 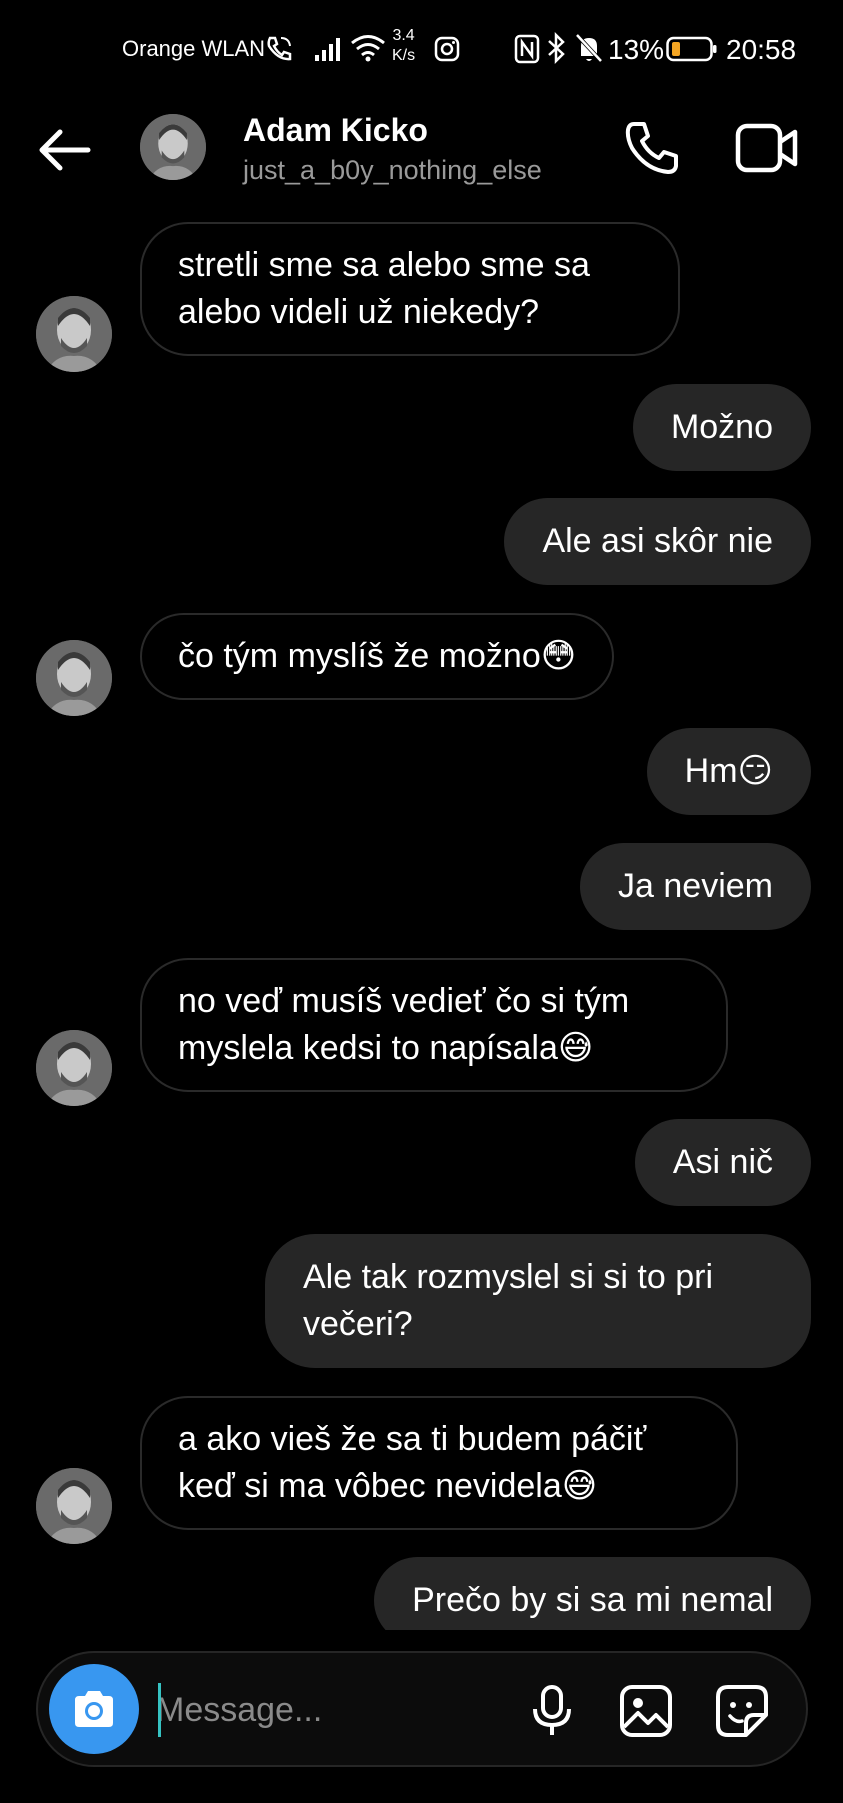 What do you see at coordinates (742, 1711) in the screenshot?
I see `sticker-icon` at bounding box center [742, 1711].